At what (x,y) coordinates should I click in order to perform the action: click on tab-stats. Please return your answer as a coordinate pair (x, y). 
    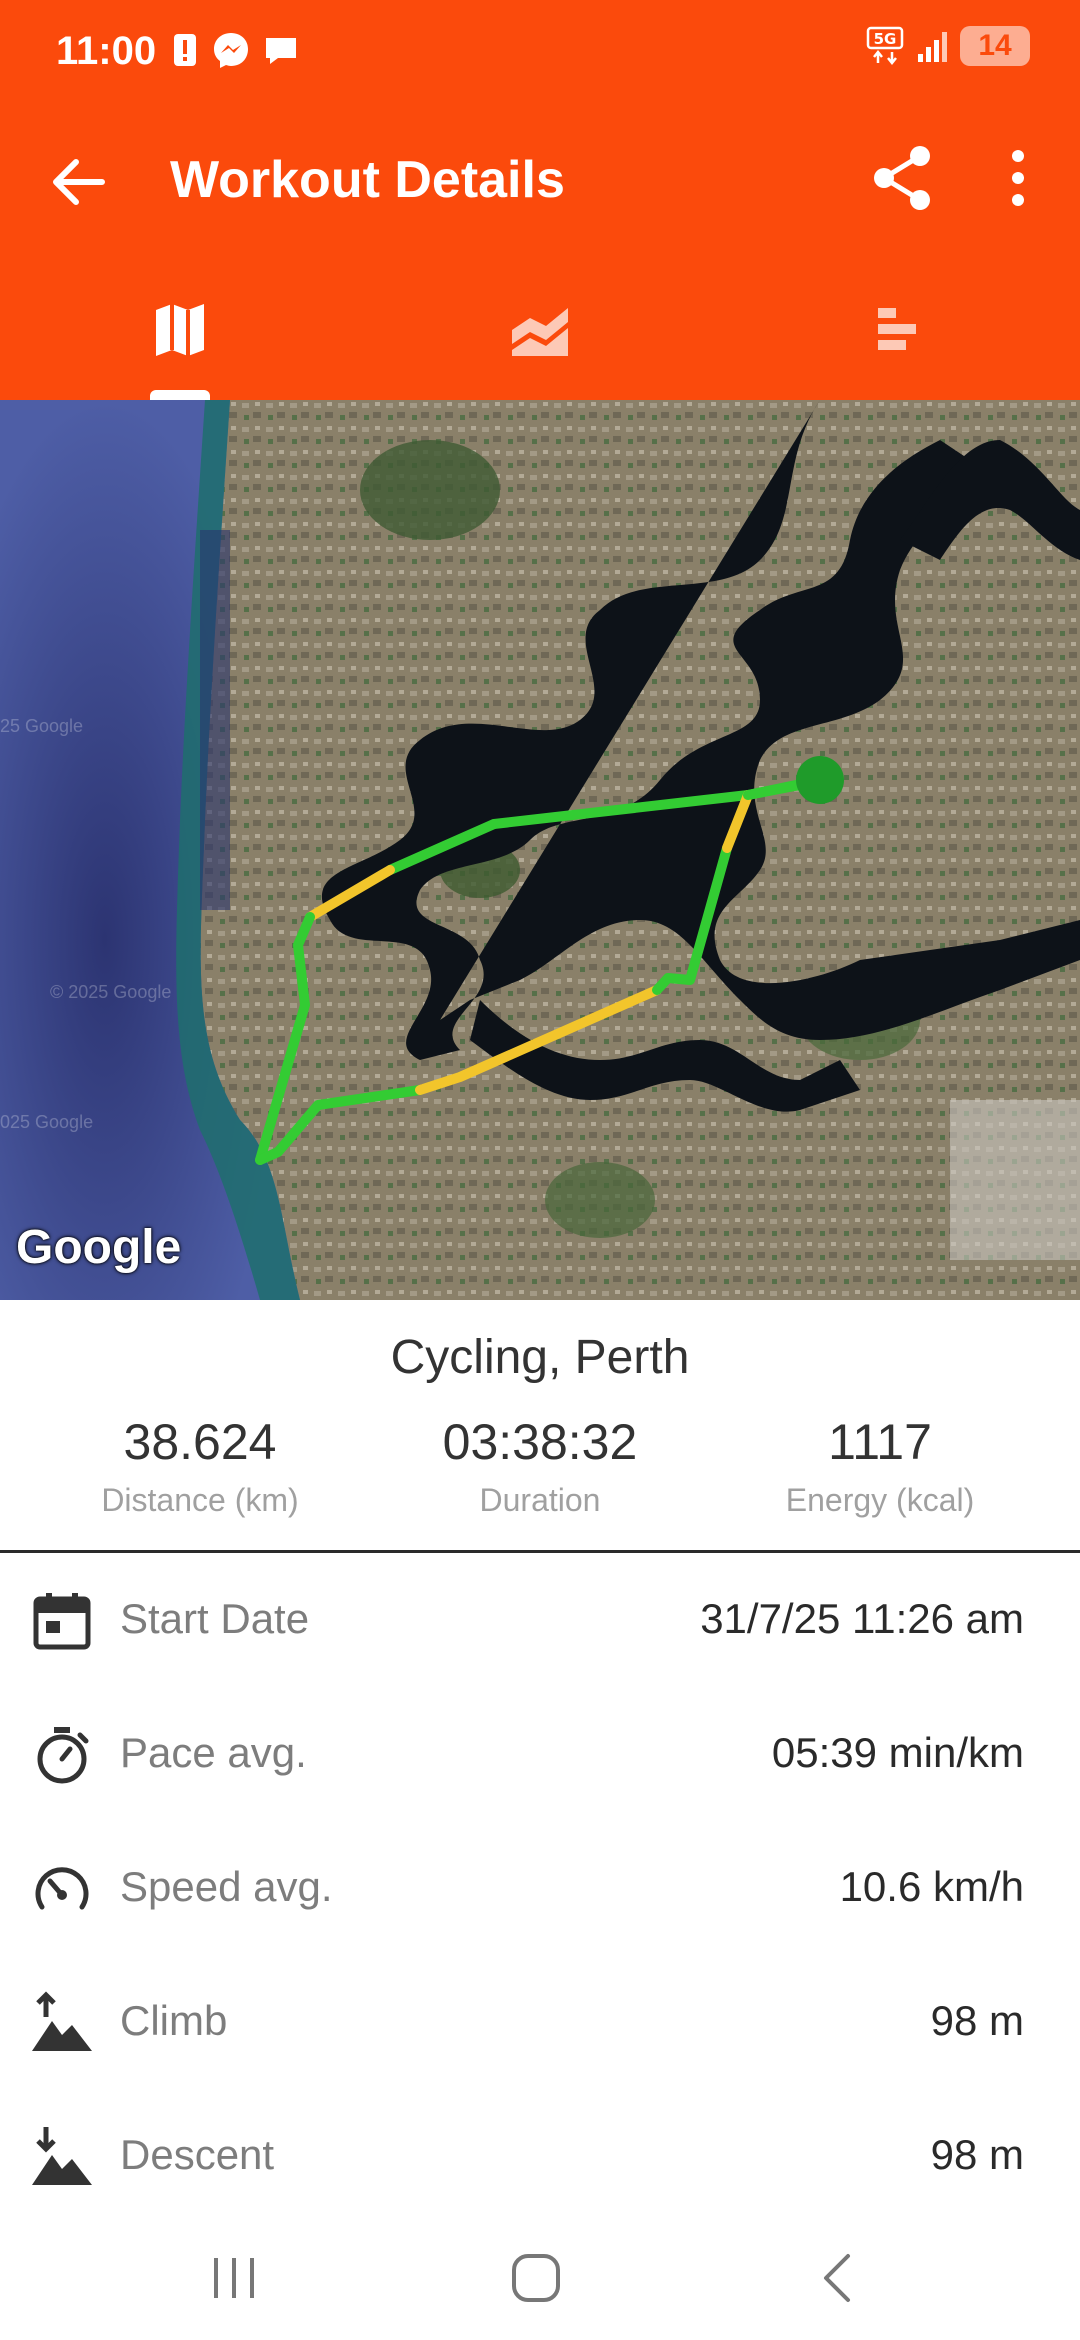
    Looking at the image, I should click on (900, 335).